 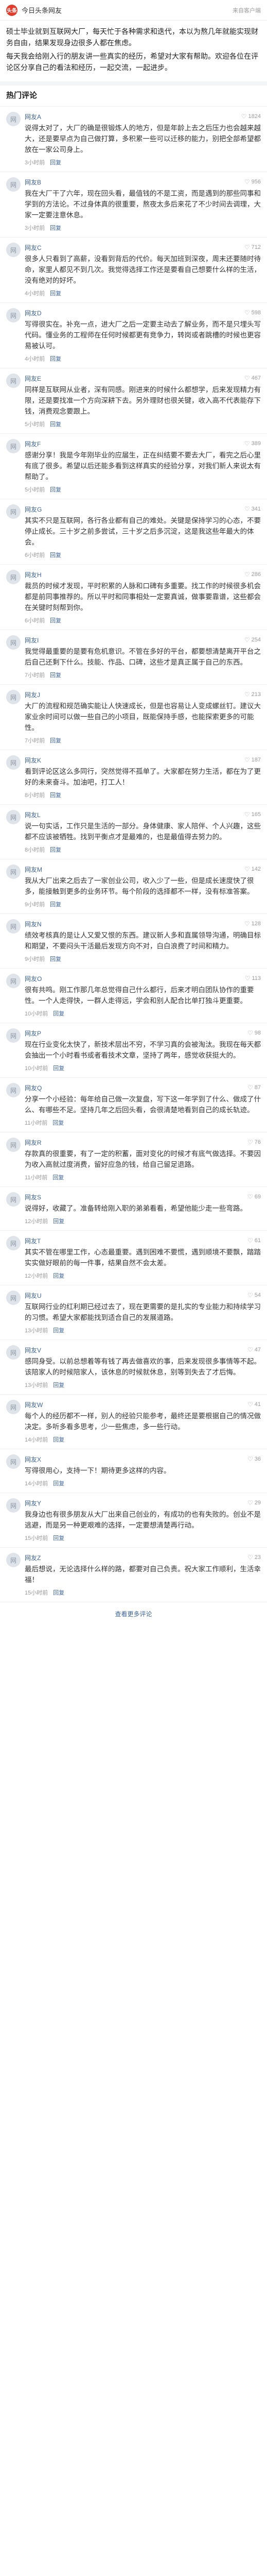 I want to click on commenter-name: 网友J, so click(x=134, y=695).